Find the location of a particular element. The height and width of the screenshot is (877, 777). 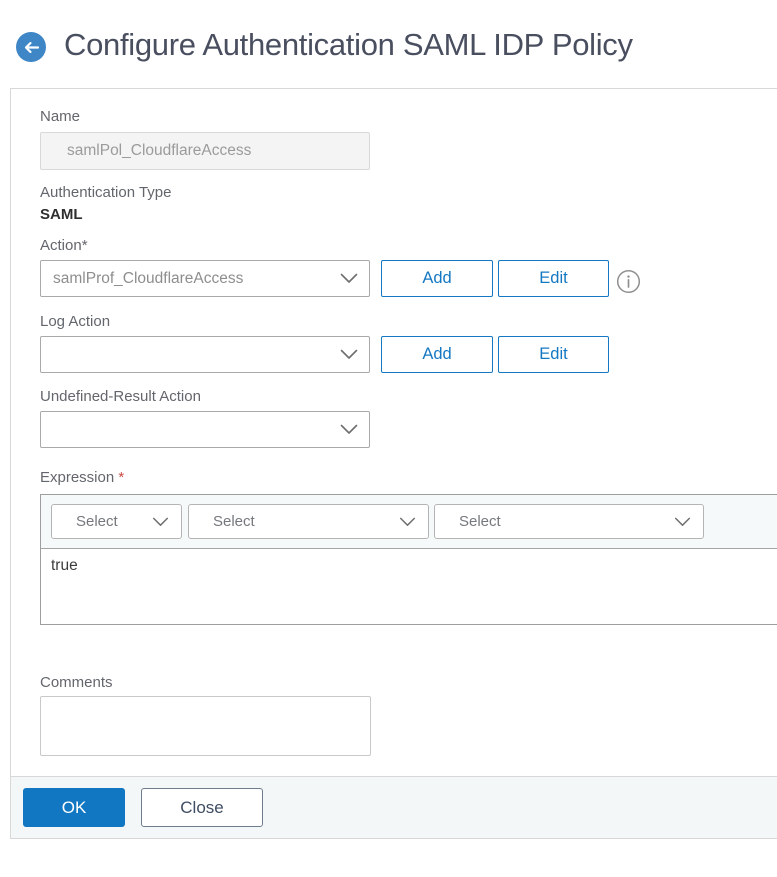

expression-select-2: Select is located at coordinates (308, 521).